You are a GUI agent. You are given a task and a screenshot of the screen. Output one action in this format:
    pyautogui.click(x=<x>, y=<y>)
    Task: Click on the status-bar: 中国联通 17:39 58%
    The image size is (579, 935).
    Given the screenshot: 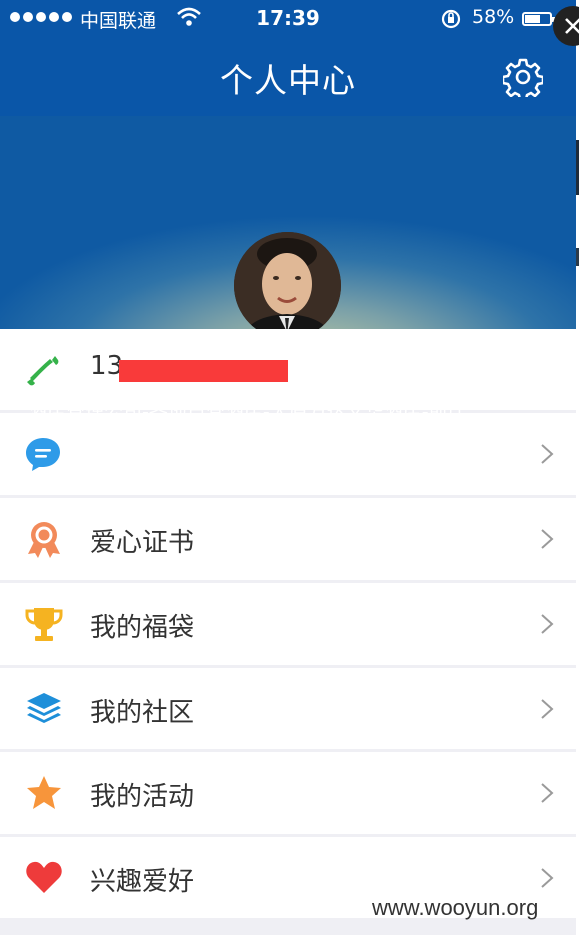 What is the action you would take?
    pyautogui.click(x=288, y=19)
    